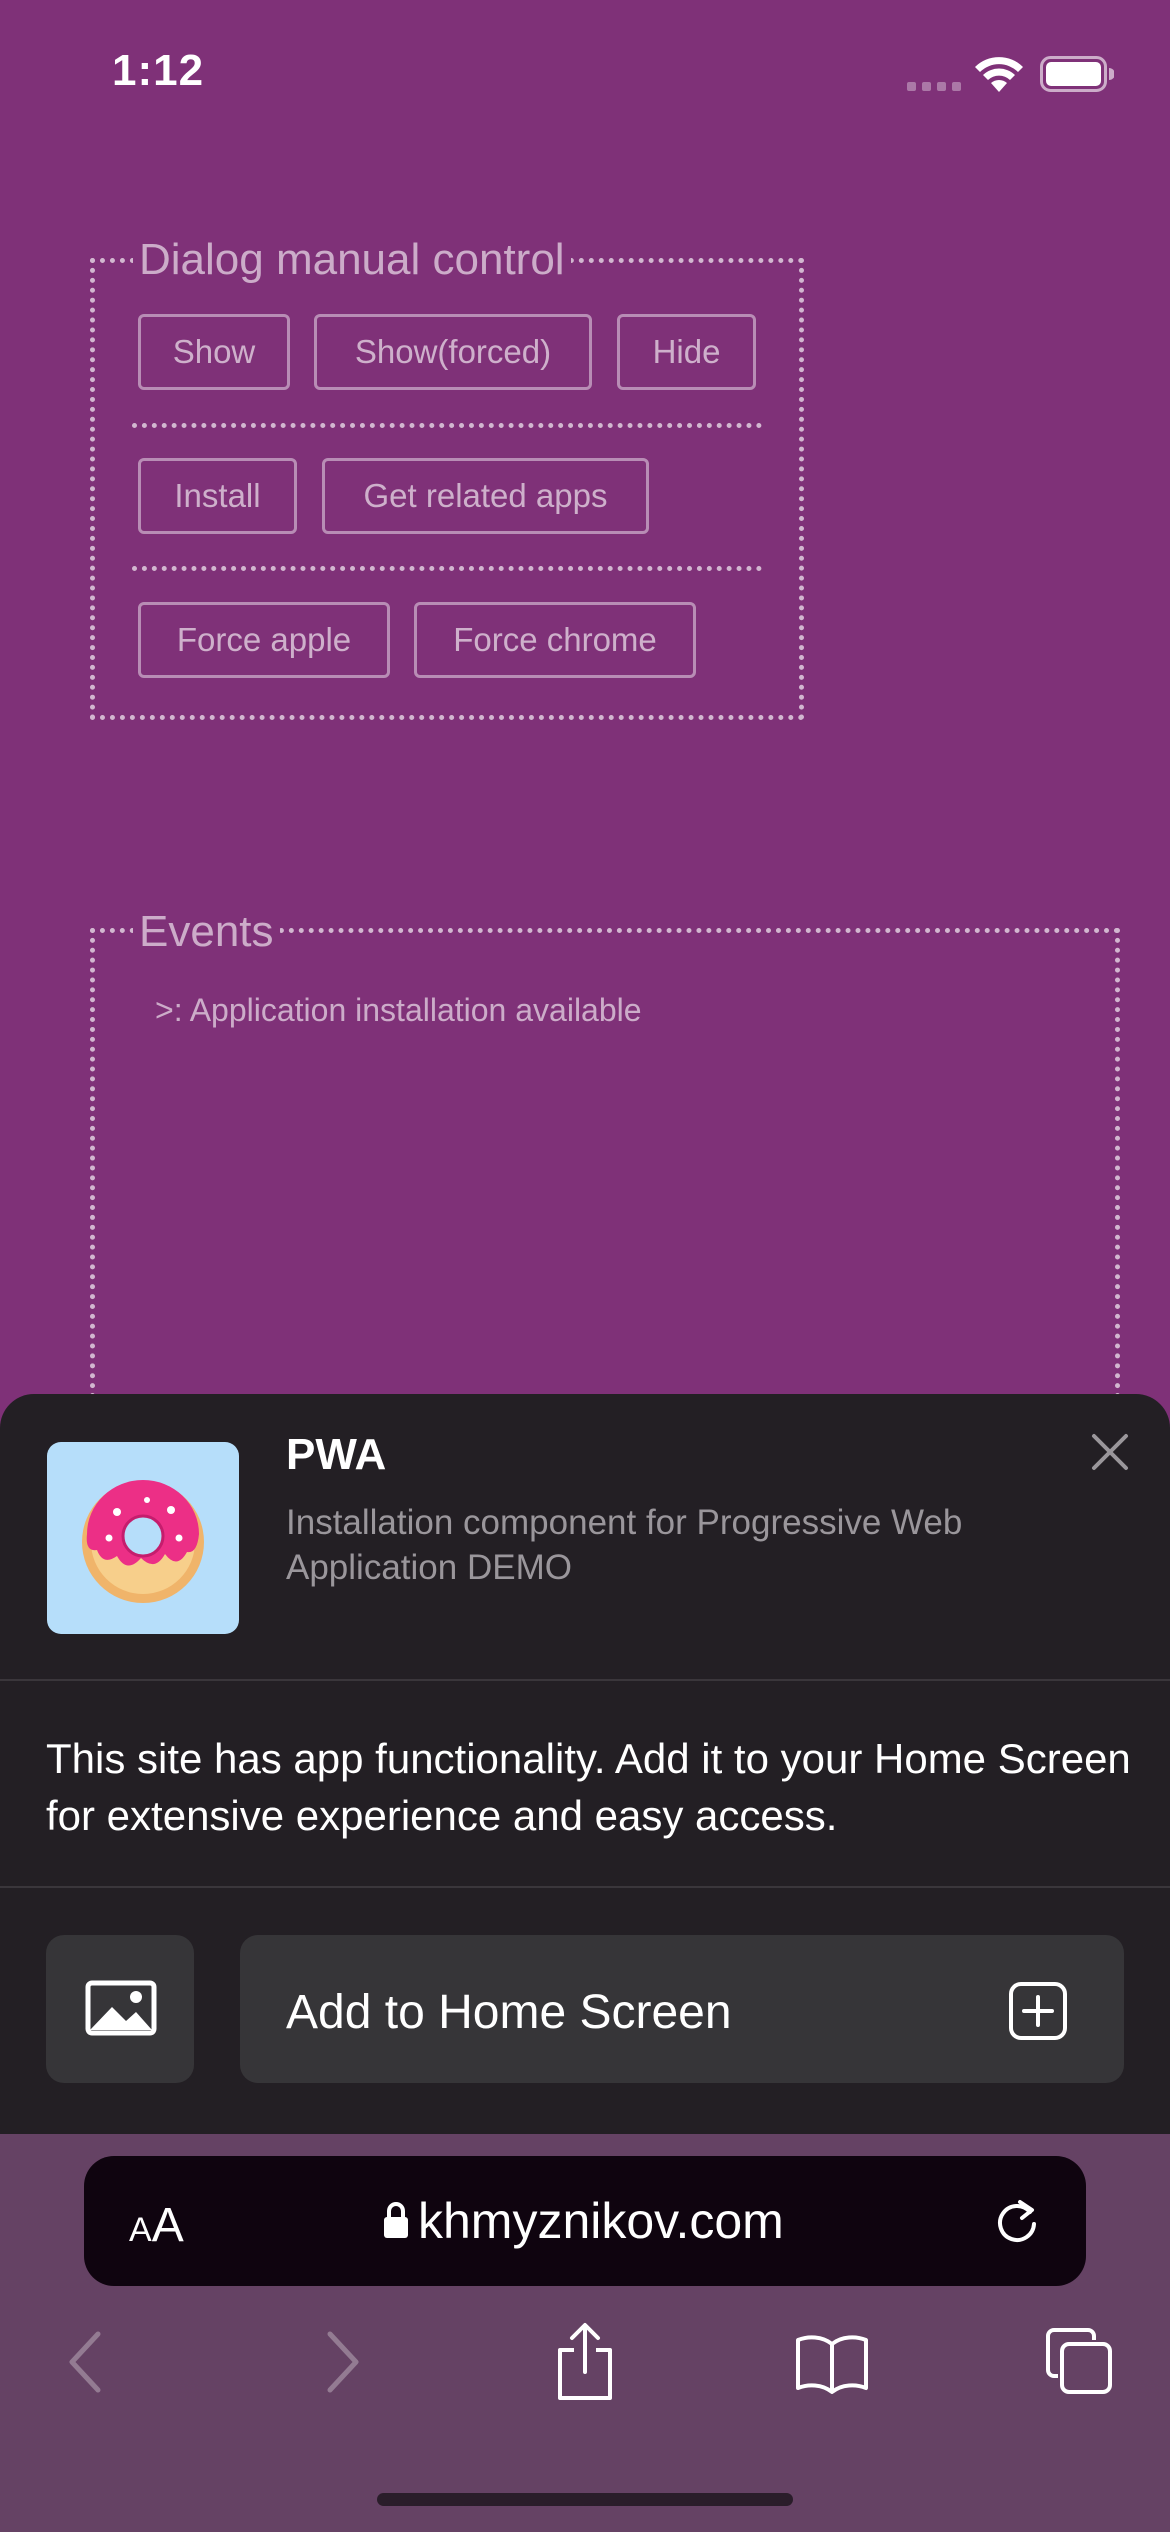  Describe the element at coordinates (585, 2499) in the screenshot. I see `home-indicator` at that location.